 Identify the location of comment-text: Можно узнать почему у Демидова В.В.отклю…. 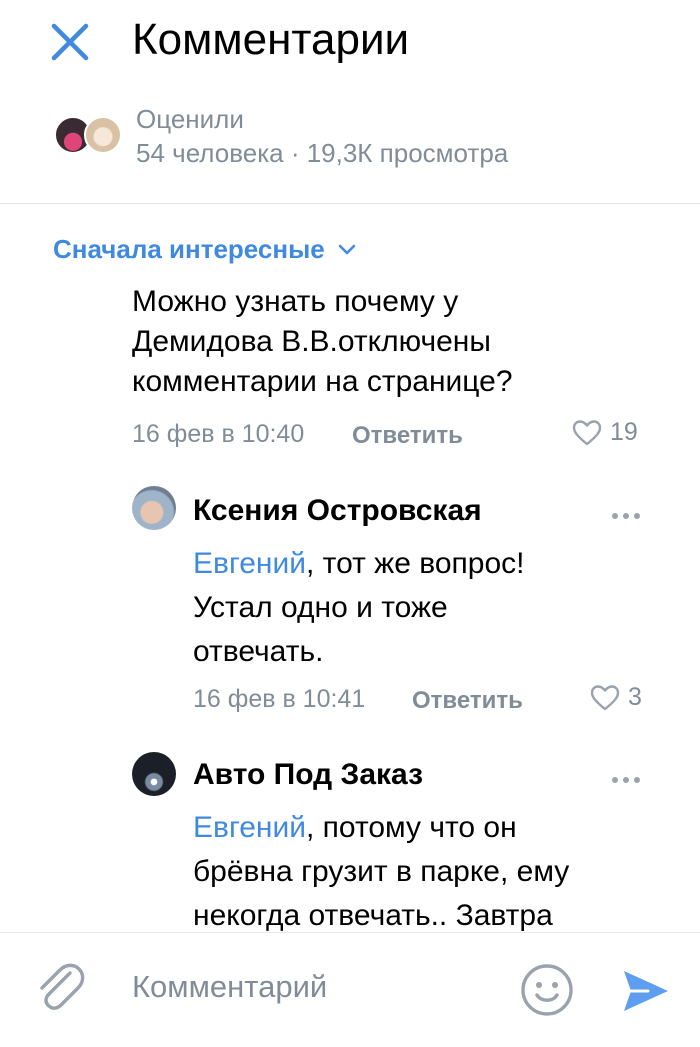
(392, 342).